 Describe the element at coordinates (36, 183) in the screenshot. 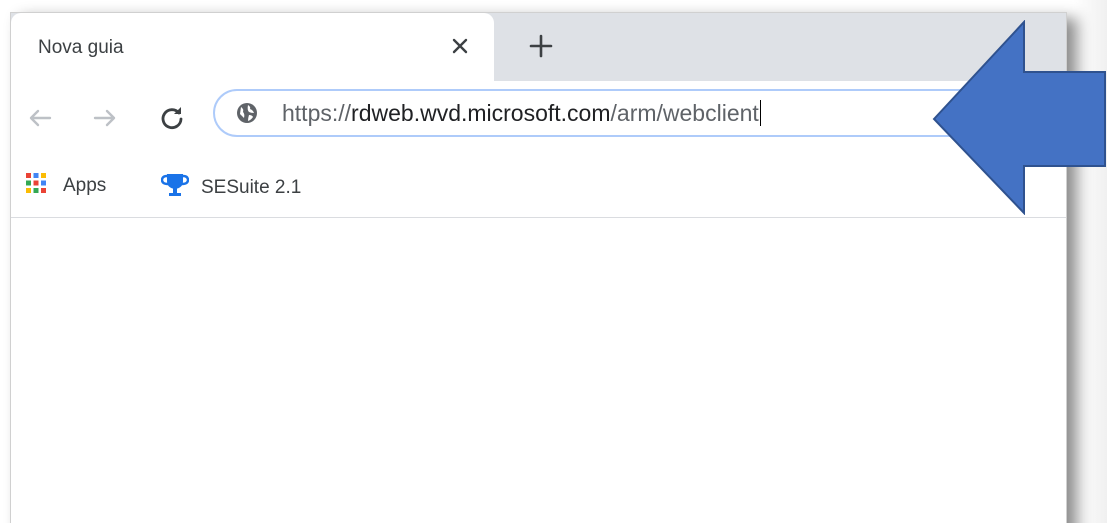

I see `apps-grid-icon` at that location.